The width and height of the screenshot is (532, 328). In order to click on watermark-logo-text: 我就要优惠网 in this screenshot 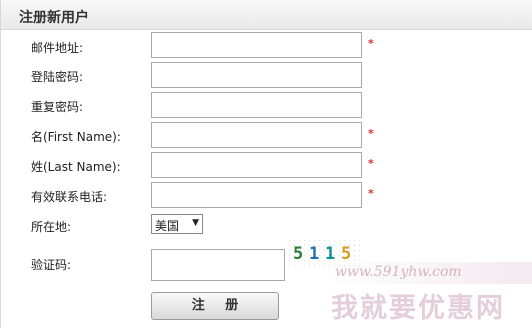, I will do `click(418, 308)`.